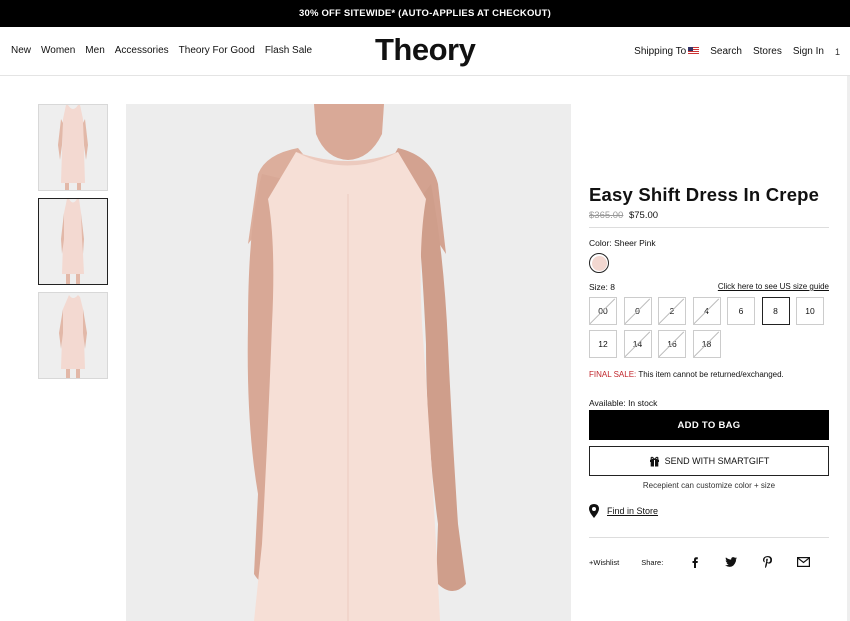 The width and height of the screenshot is (850, 621). I want to click on nav-women: Women, so click(58, 50).